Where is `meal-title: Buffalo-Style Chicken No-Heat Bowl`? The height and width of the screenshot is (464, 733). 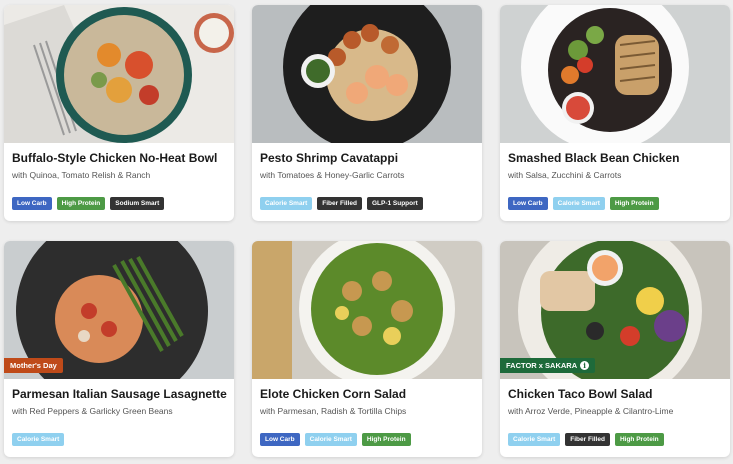
meal-title: Buffalo-Style Chicken No-Heat Bowl is located at coordinates (115, 158).